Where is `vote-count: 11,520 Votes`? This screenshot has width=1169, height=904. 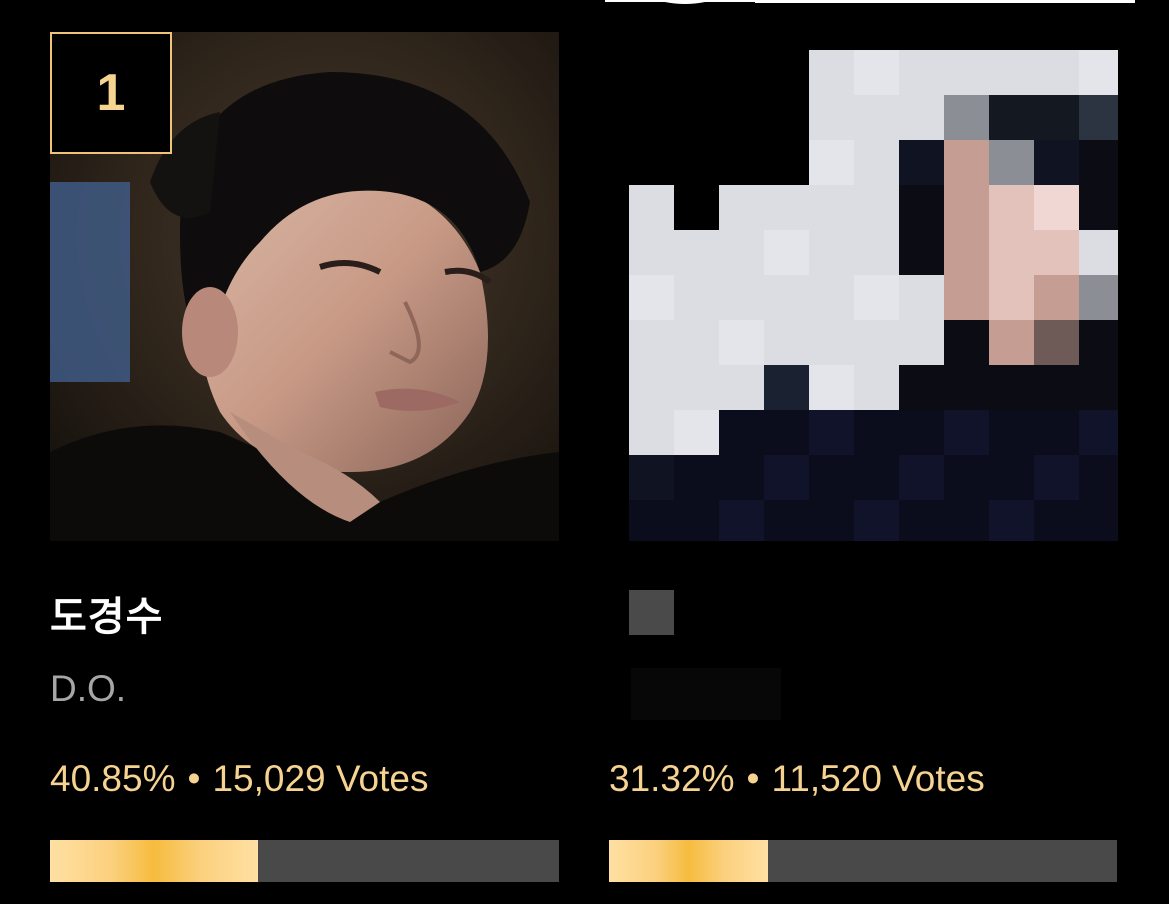
vote-count: 11,520 Votes is located at coordinates (878, 778).